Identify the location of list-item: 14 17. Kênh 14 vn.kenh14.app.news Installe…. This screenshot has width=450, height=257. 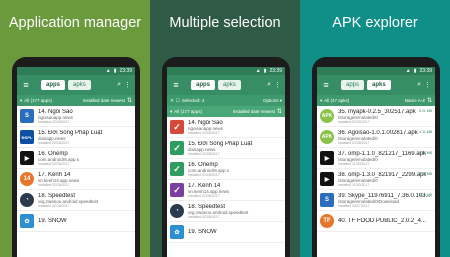
(76, 179).